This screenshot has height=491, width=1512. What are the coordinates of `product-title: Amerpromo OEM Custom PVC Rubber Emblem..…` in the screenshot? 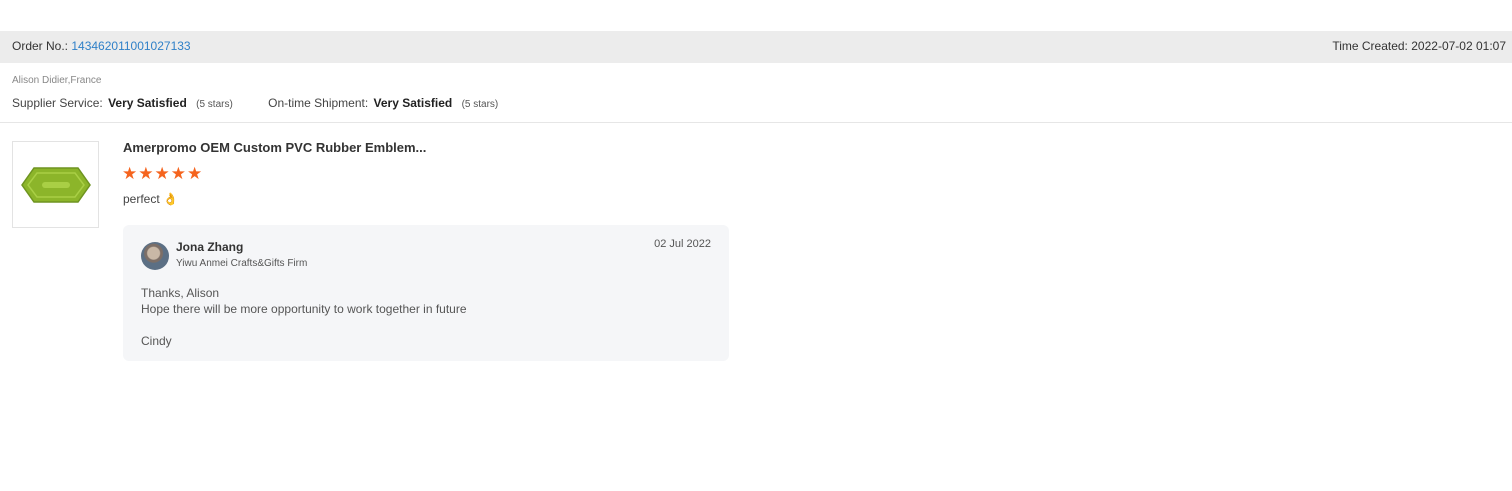 It's located at (274, 147).